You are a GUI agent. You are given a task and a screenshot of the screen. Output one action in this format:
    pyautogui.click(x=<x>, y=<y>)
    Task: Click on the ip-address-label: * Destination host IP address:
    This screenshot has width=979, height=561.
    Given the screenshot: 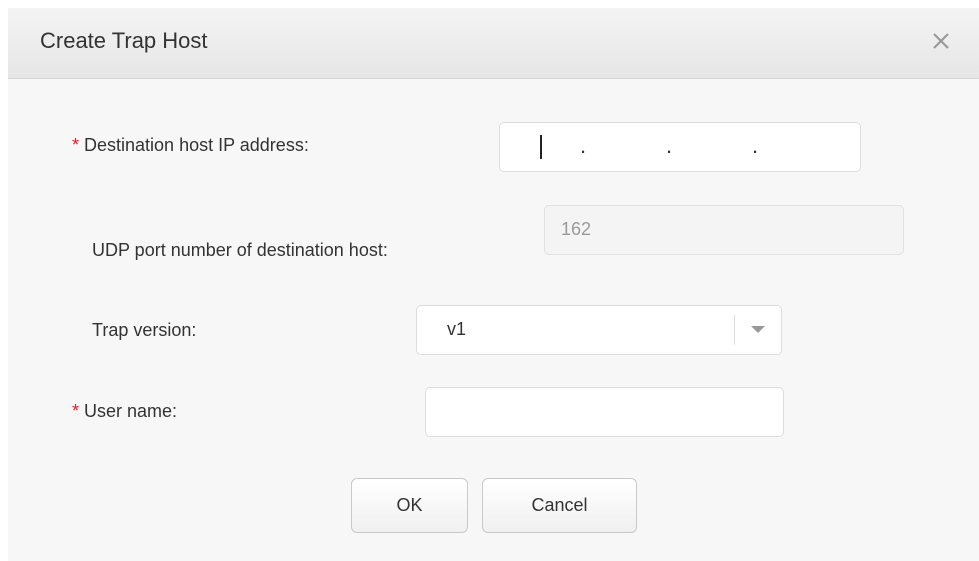 What is the action you would take?
    pyautogui.click(x=190, y=145)
    